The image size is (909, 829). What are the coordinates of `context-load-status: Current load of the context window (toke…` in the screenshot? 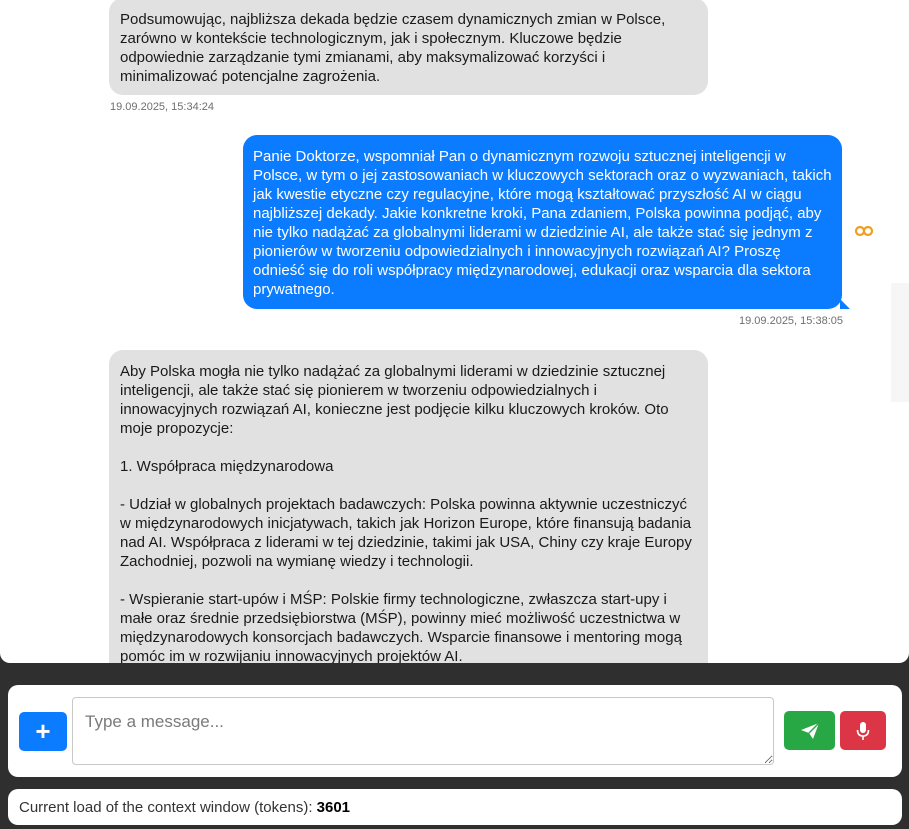 It's located at (455, 807).